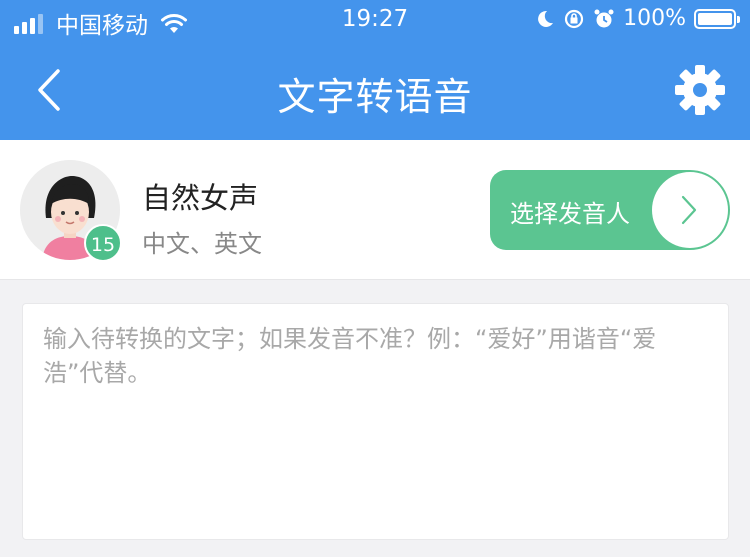  What do you see at coordinates (103, 243) in the screenshot?
I see `voice-level-badge: 15` at bounding box center [103, 243].